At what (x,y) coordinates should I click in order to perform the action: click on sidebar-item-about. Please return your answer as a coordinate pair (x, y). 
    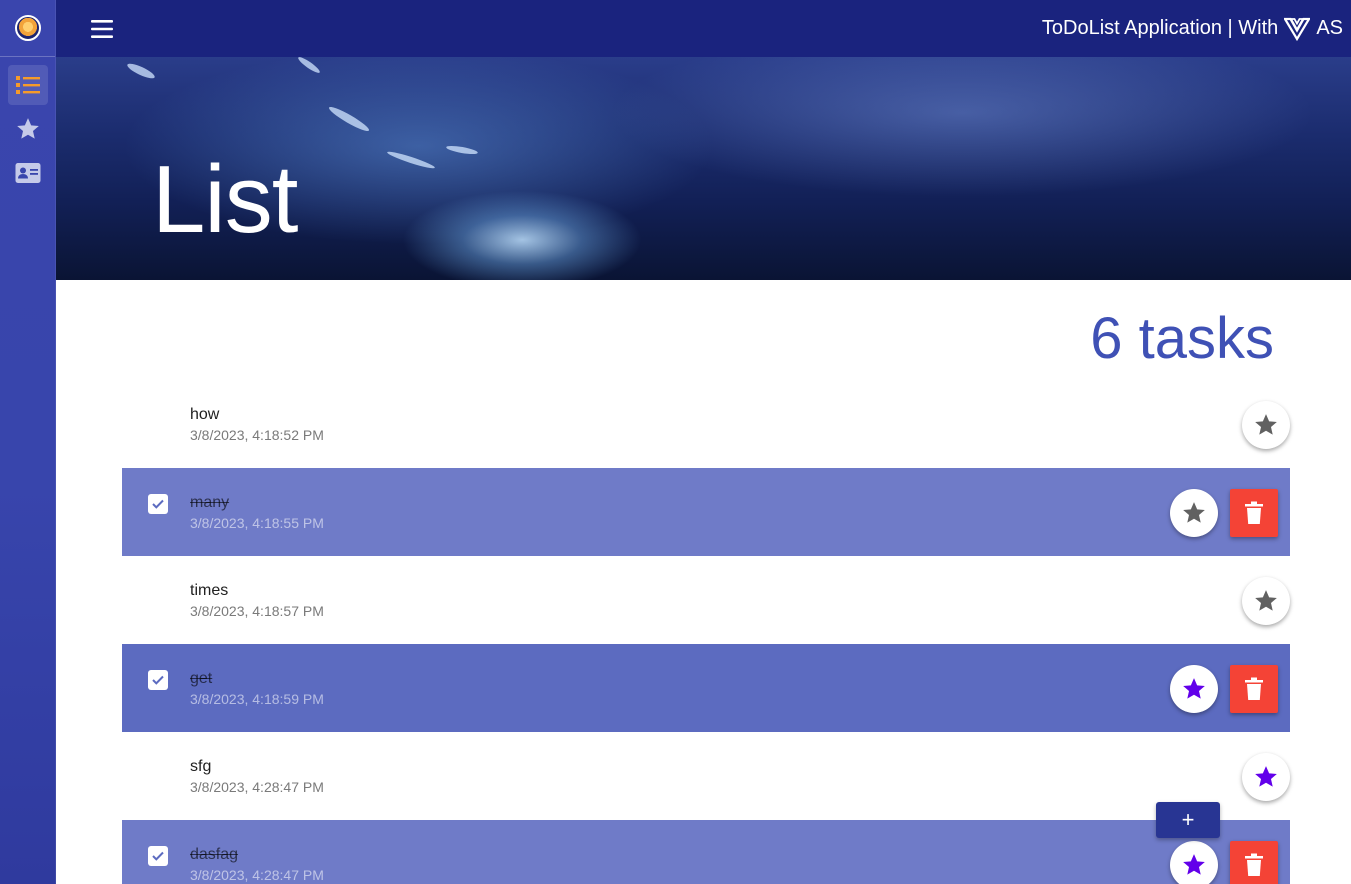
    Looking at the image, I should click on (28, 173).